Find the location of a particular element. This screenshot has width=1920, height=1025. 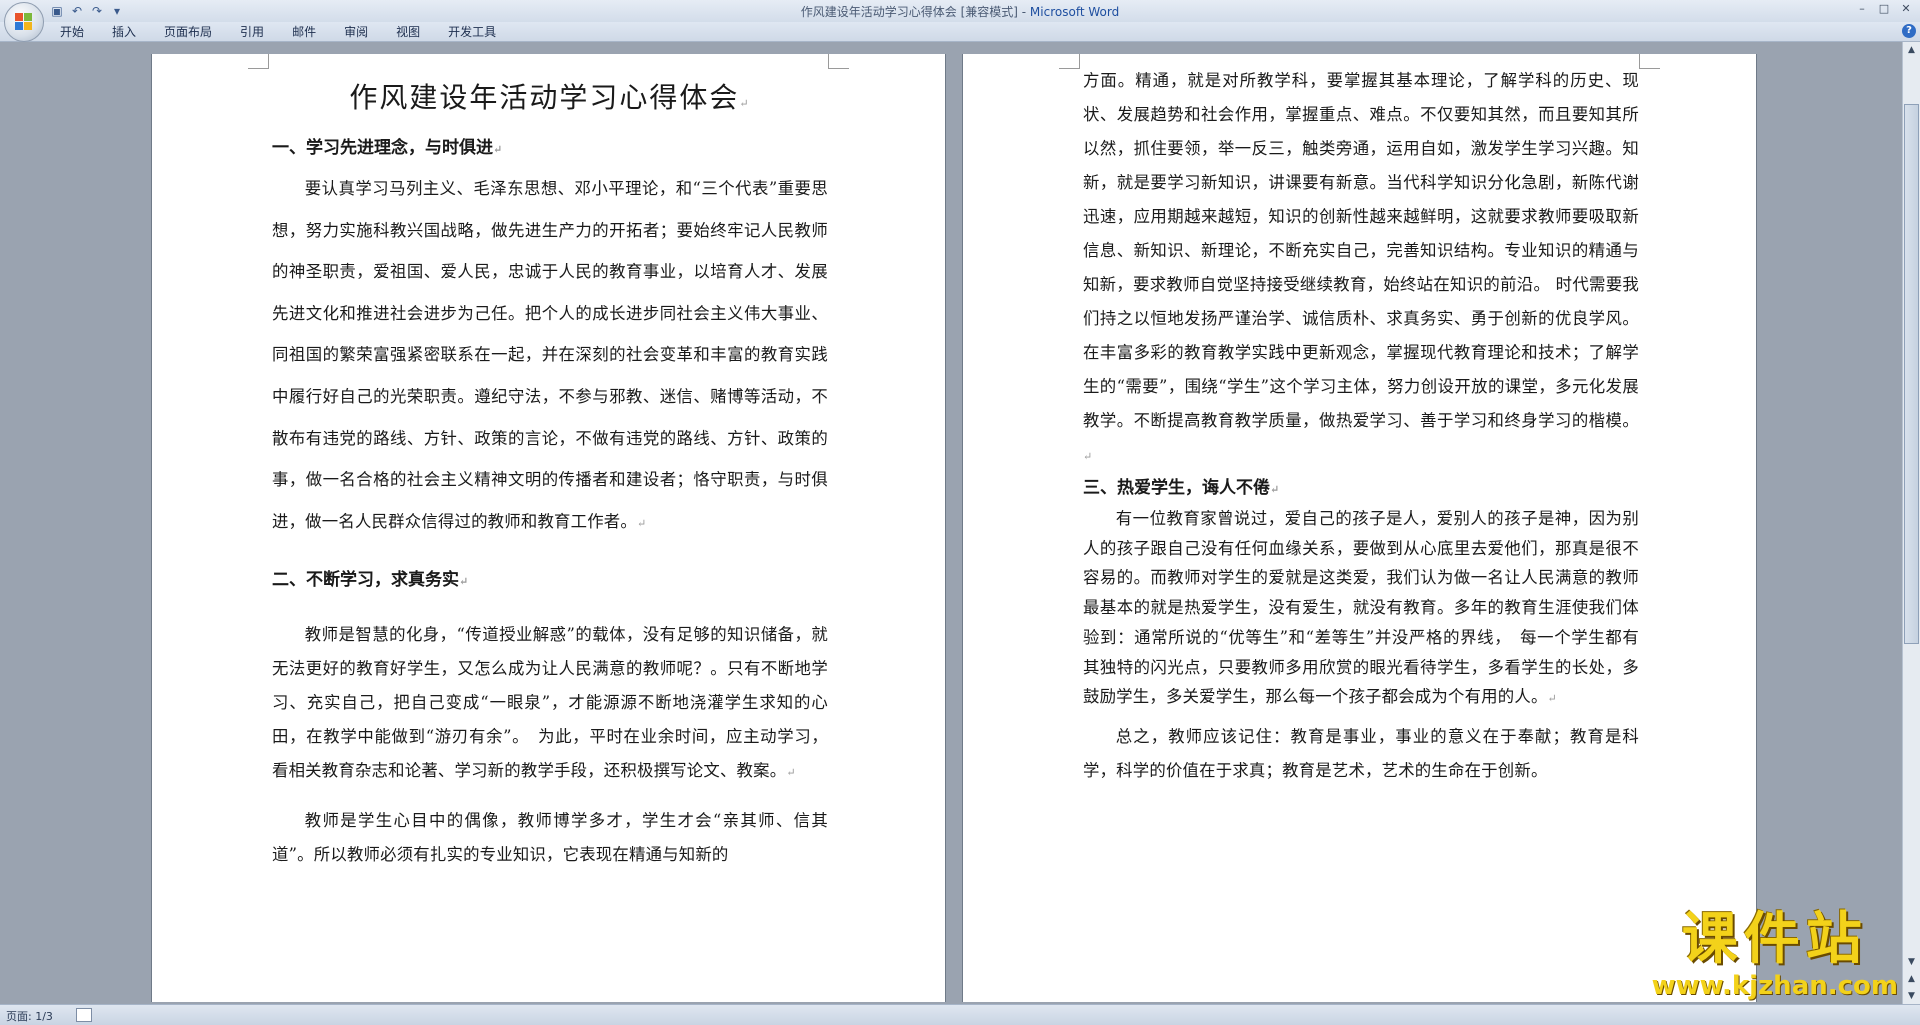

document-title-text: 作风建设年活动学习心得体会 [兼容模式] - is located at coordinates (915, 12).